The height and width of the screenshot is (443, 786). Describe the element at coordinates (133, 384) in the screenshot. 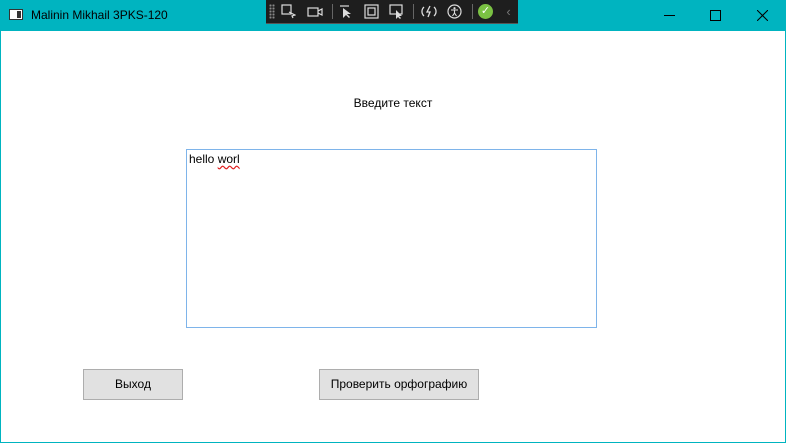

I see `exit-button: Выход` at that location.